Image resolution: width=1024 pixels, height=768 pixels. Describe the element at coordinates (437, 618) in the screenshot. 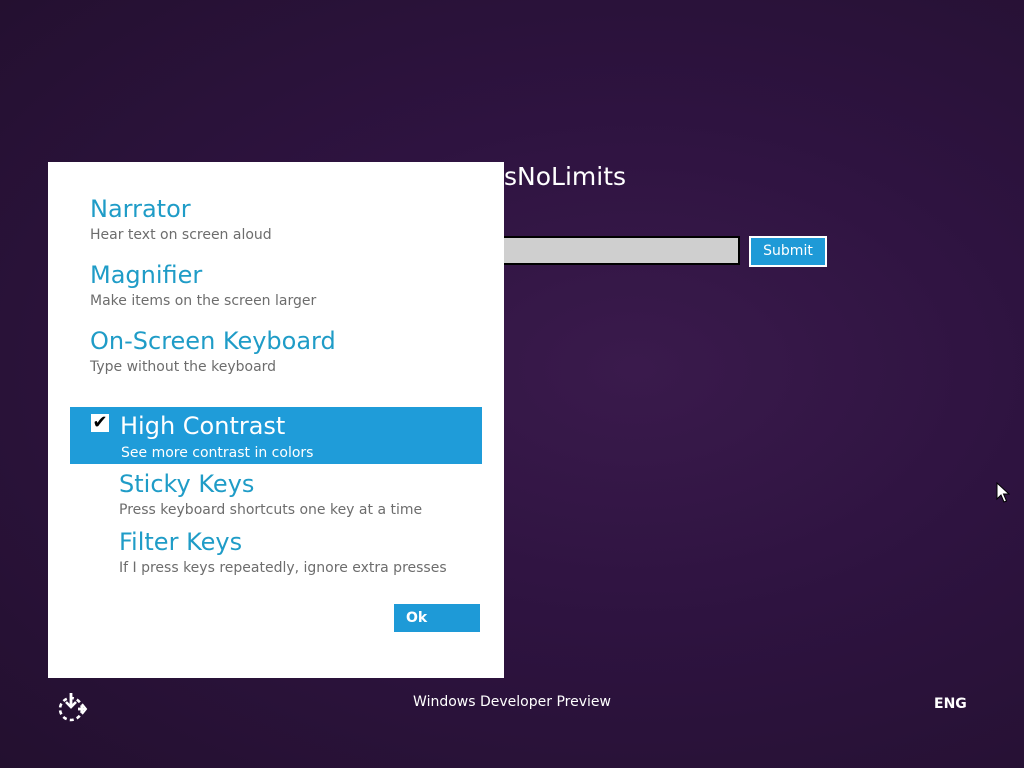

I see `ok-button: Ok` at that location.